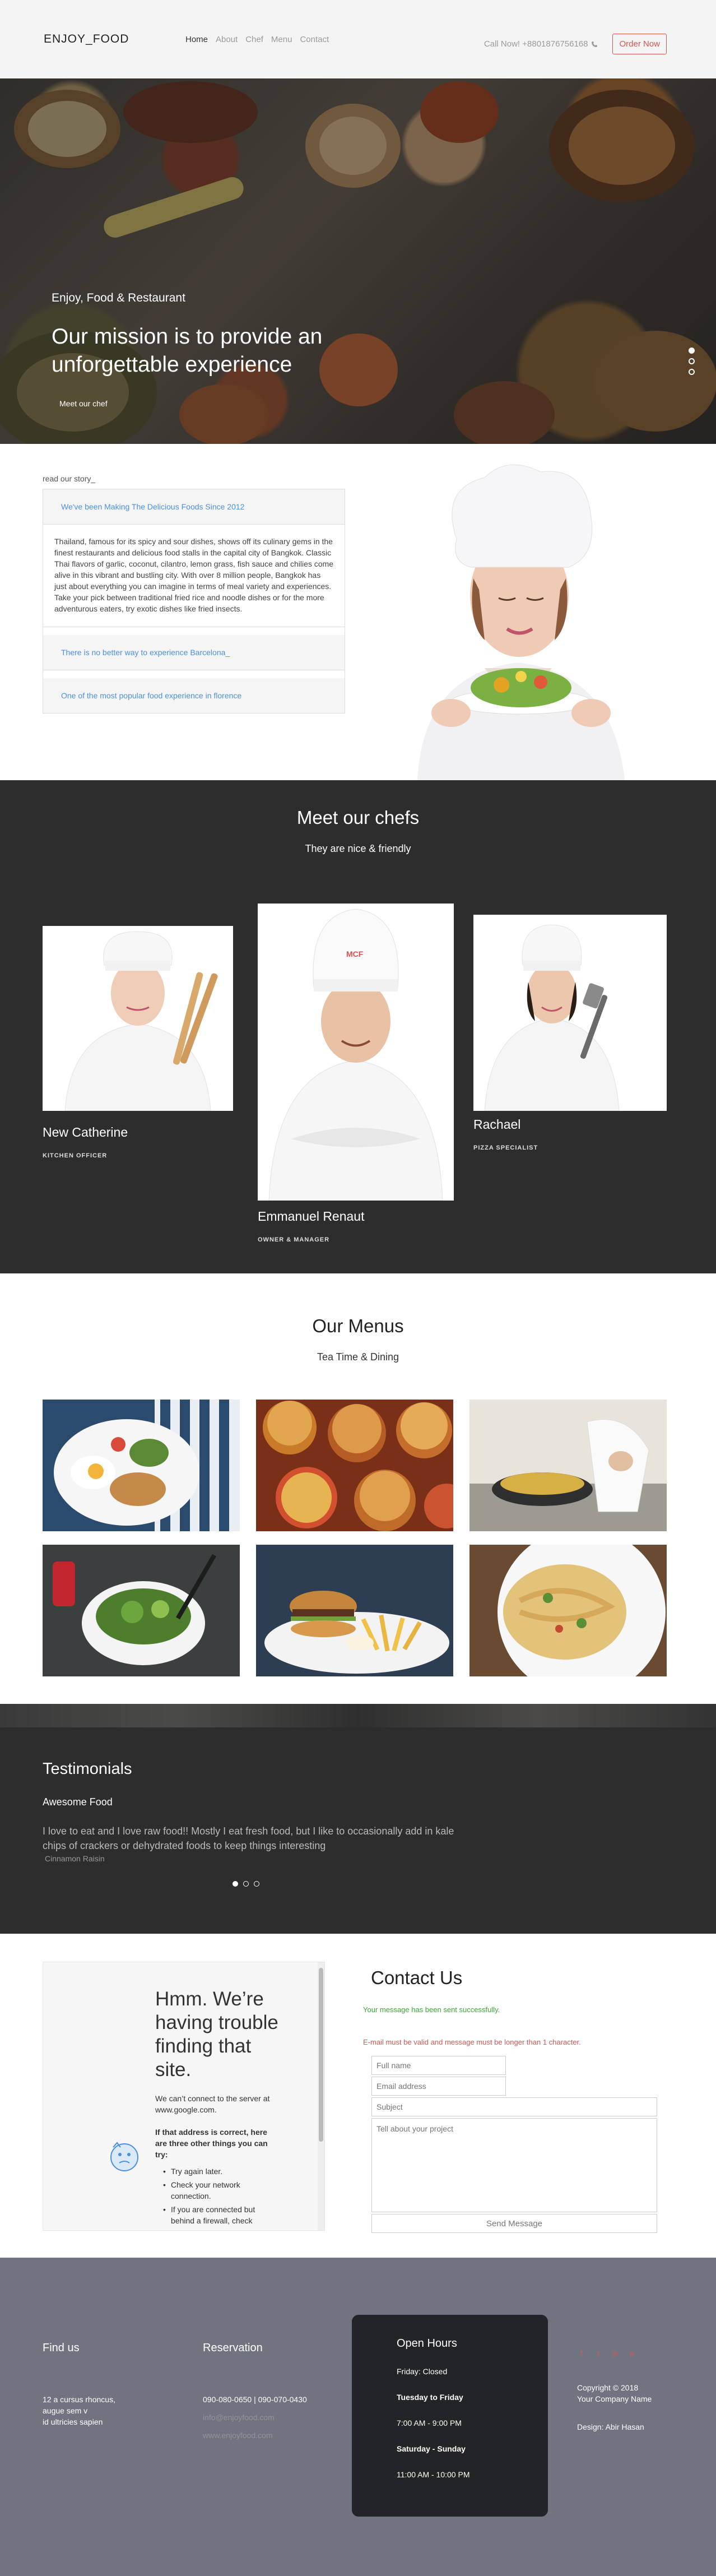  What do you see at coordinates (220, 2190) in the screenshot?
I see `iframe-tip: Check your network connection.` at bounding box center [220, 2190].